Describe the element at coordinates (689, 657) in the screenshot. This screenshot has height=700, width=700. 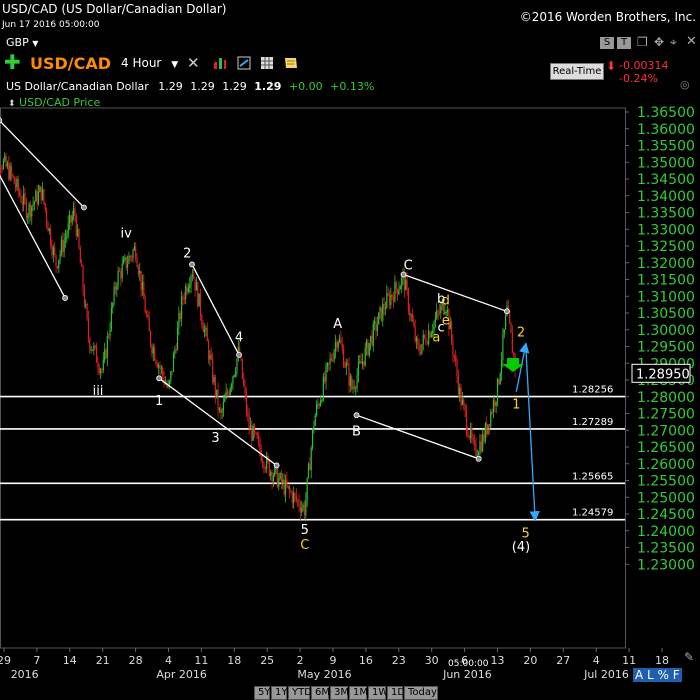
I see `draw-icon: ✎` at that location.